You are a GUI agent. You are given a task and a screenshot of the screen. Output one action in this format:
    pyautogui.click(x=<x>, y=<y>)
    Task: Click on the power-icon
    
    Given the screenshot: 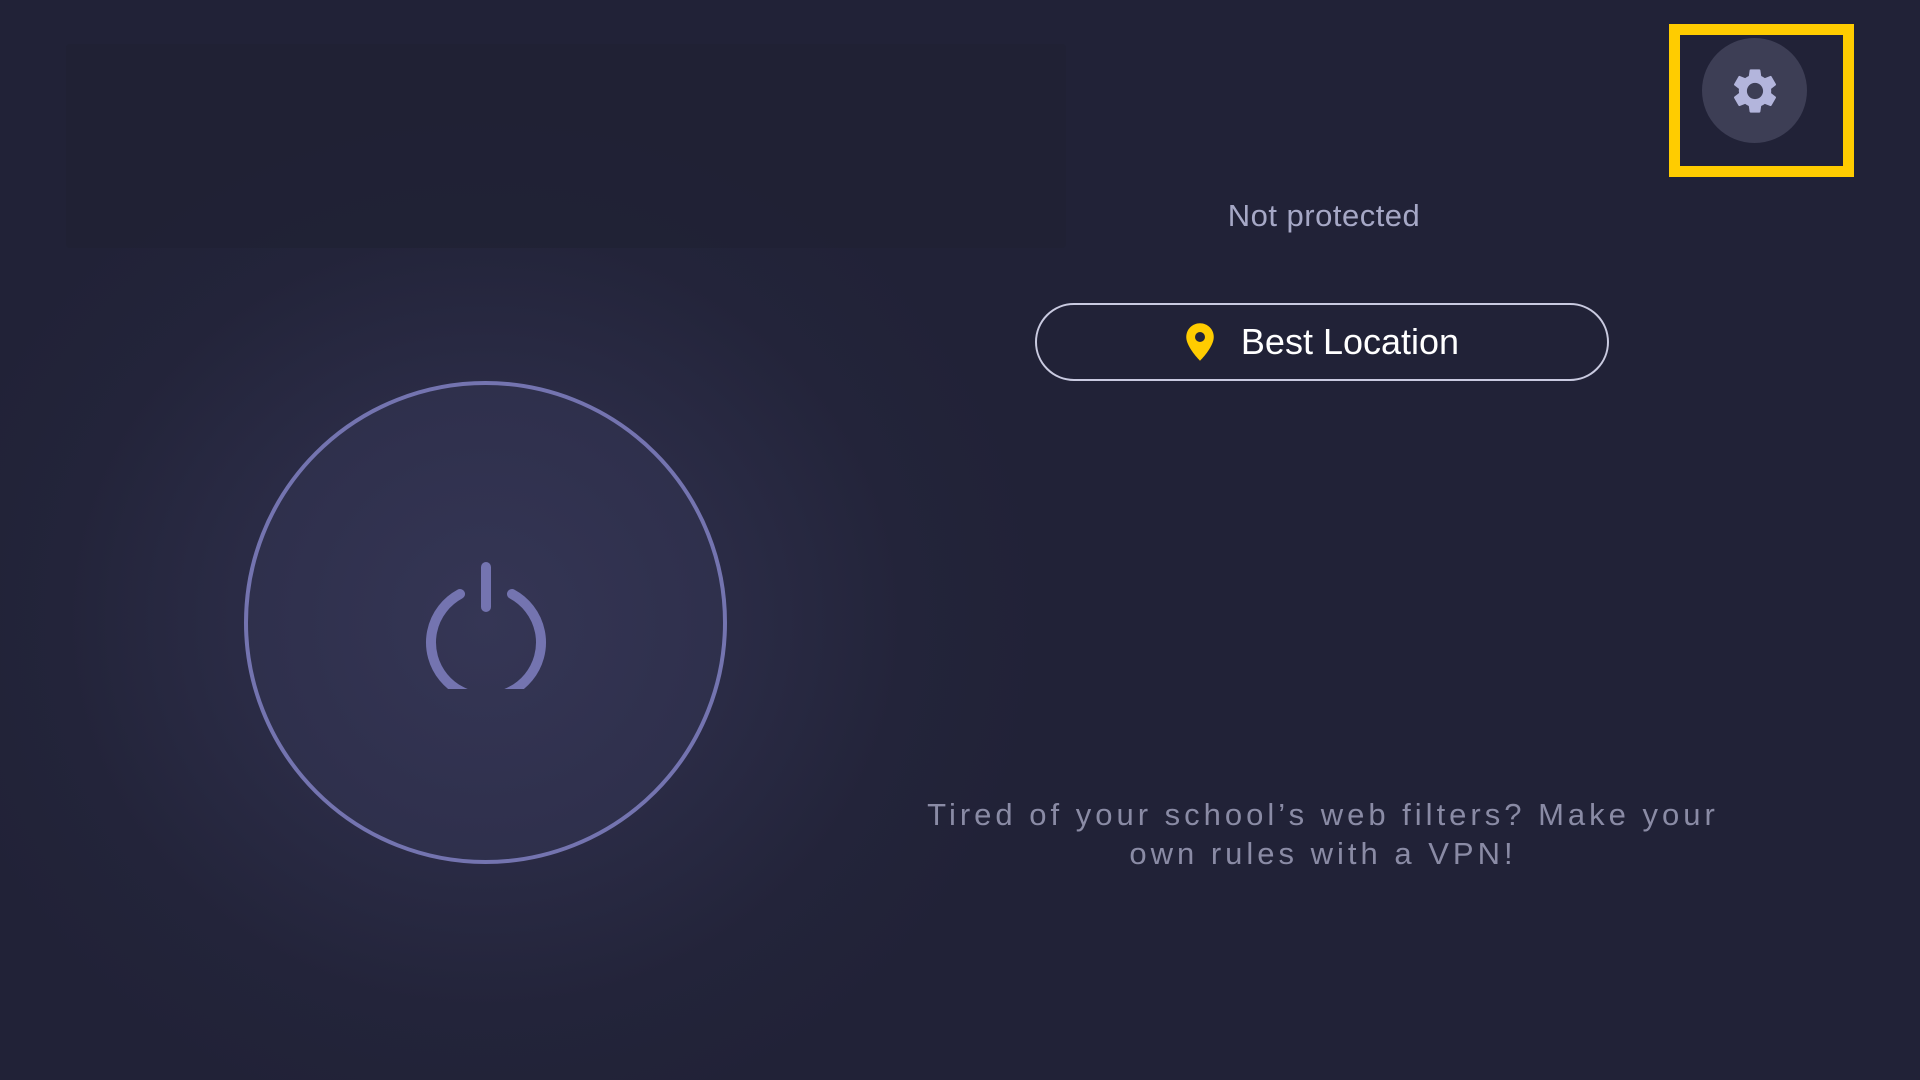 What is the action you would take?
    pyautogui.click(x=486, y=623)
    